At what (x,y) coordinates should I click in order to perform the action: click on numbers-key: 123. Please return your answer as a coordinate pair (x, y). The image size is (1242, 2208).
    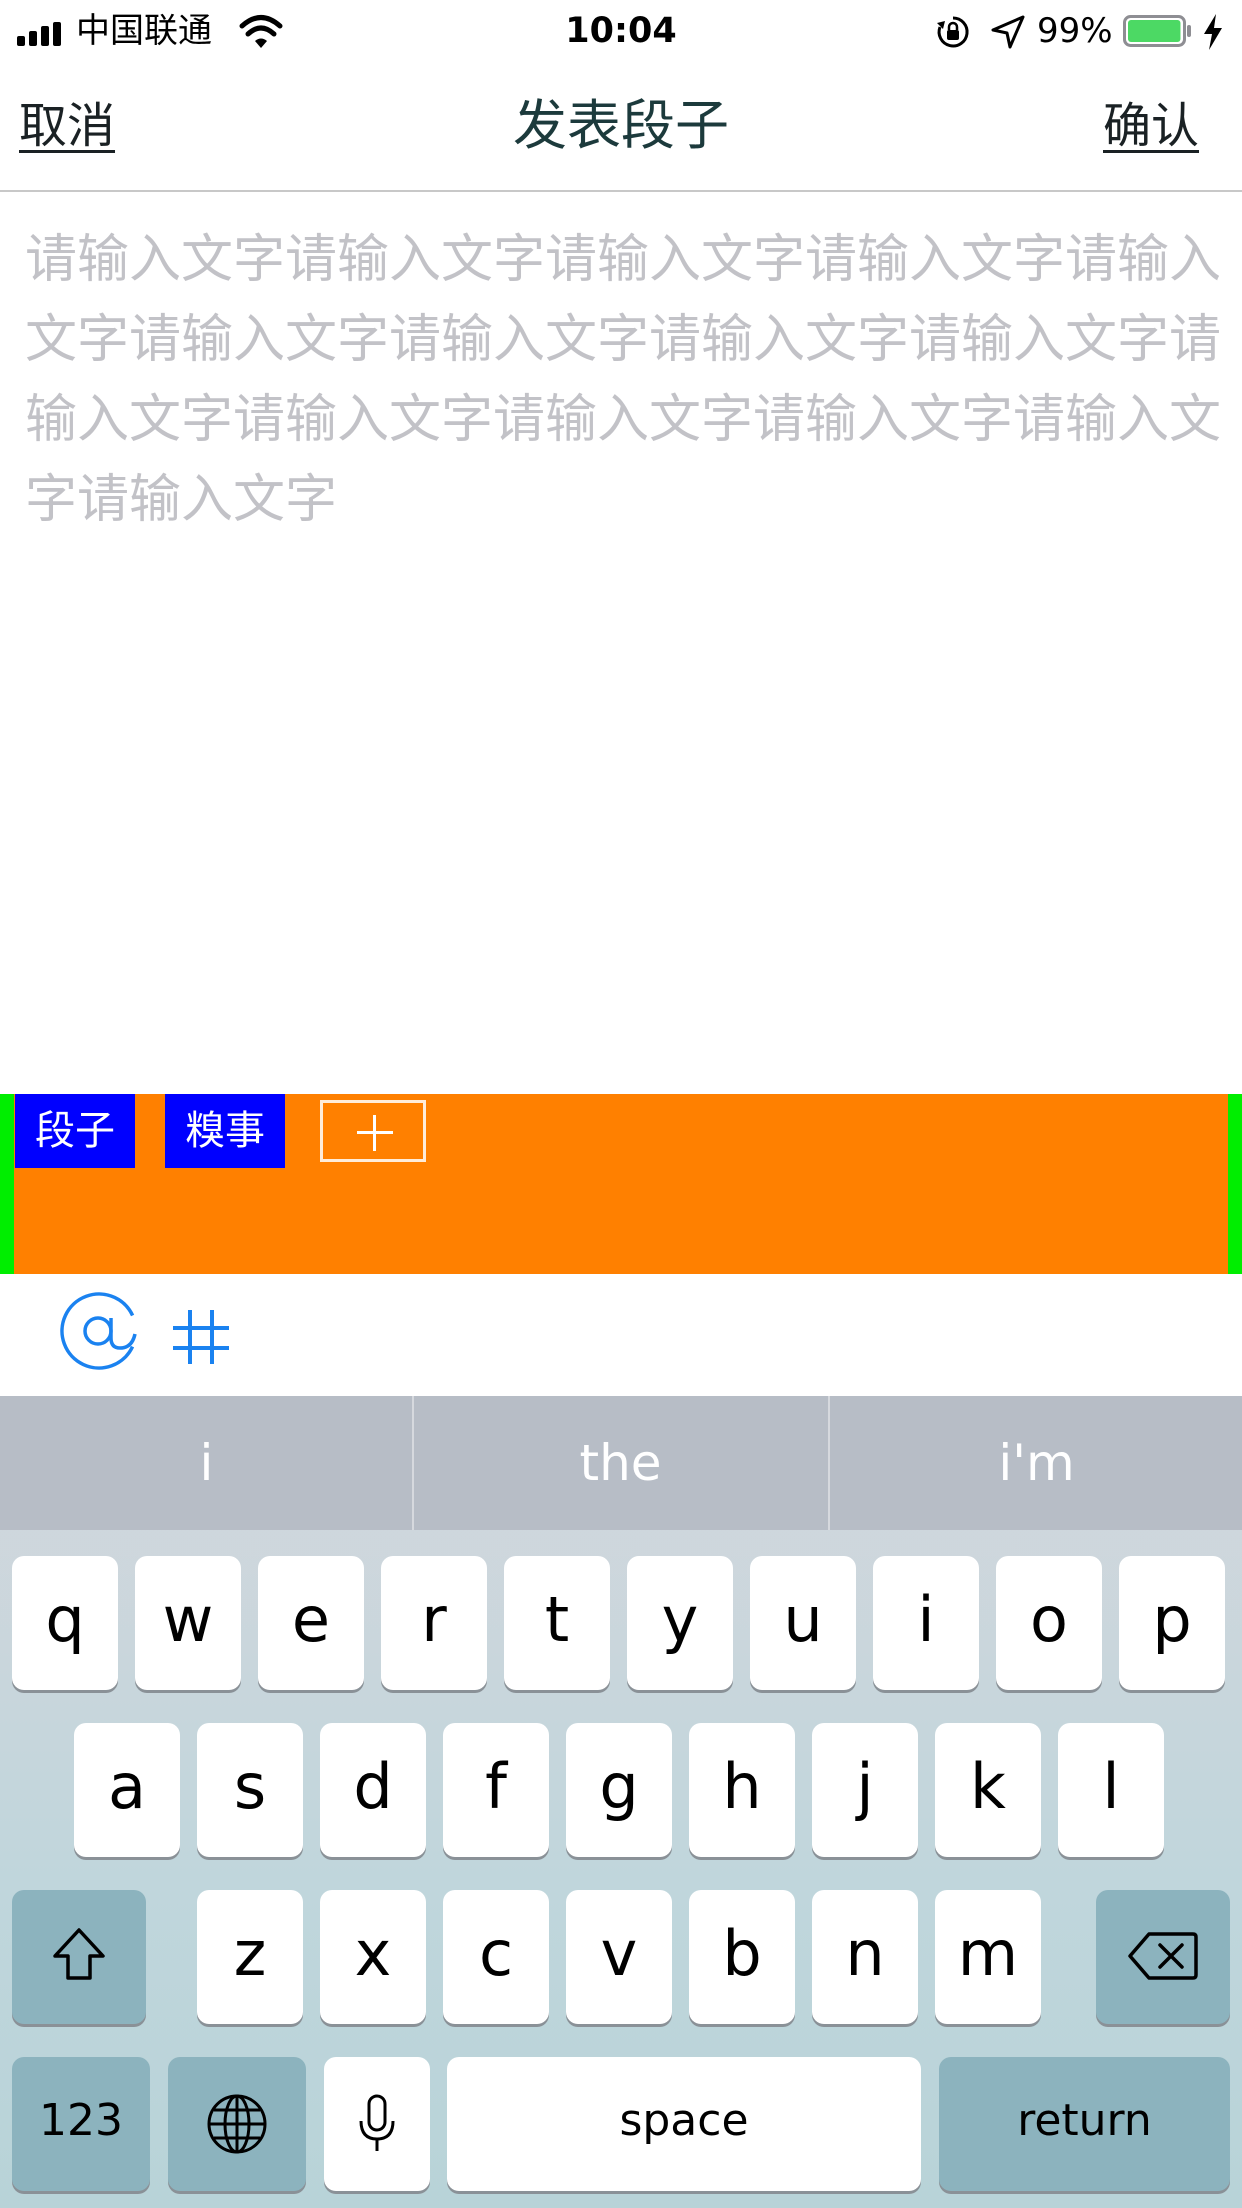
    Looking at the image, I should click on (81, 2124).